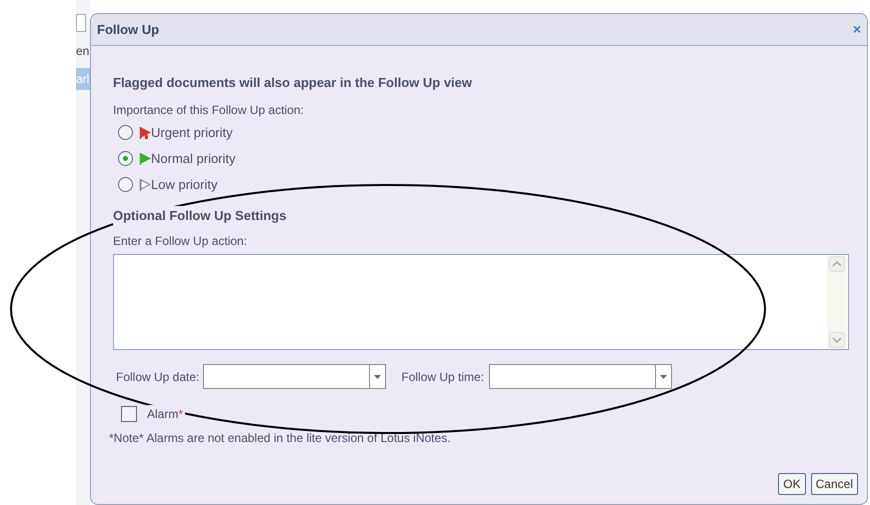 The height and width of the screenshot is (505, 870). I want to click on radio-label: Normal priority, so click(193, 159).